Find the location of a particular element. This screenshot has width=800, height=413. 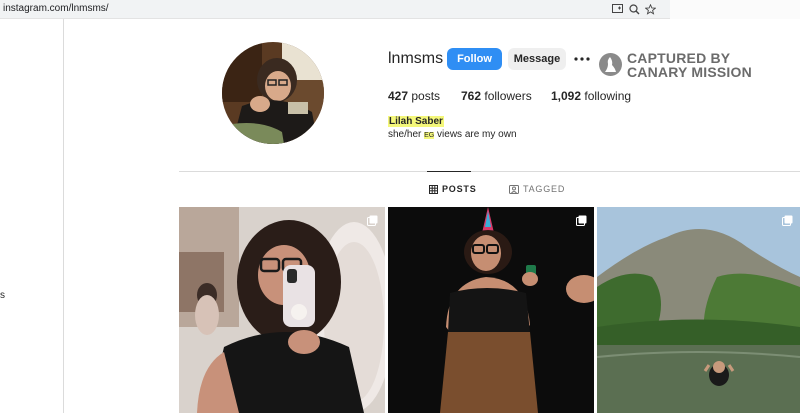

posts-count: 427 is located at coordinates (398, 96).